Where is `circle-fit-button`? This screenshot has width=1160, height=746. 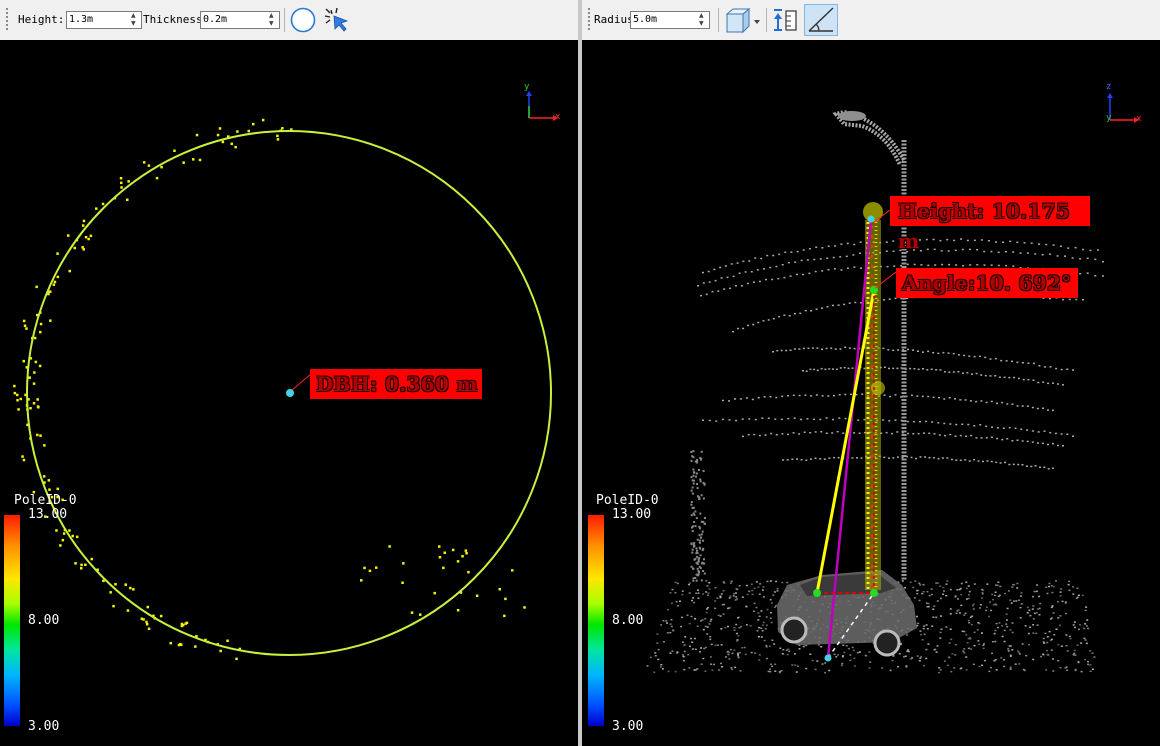 circle-fit-button is located at coordinates (303, 20).